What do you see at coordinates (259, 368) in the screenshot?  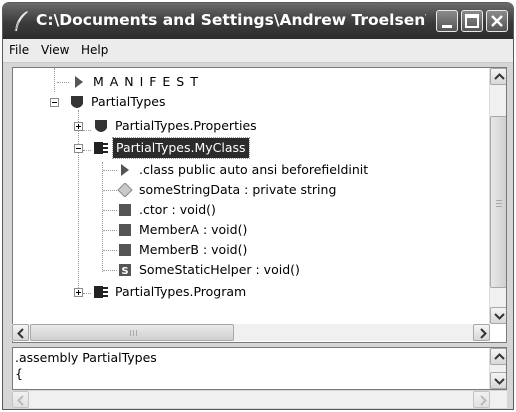 I see `il-detail-textbox: .assembly PartialTypes {` at bounding box center [259, 368].